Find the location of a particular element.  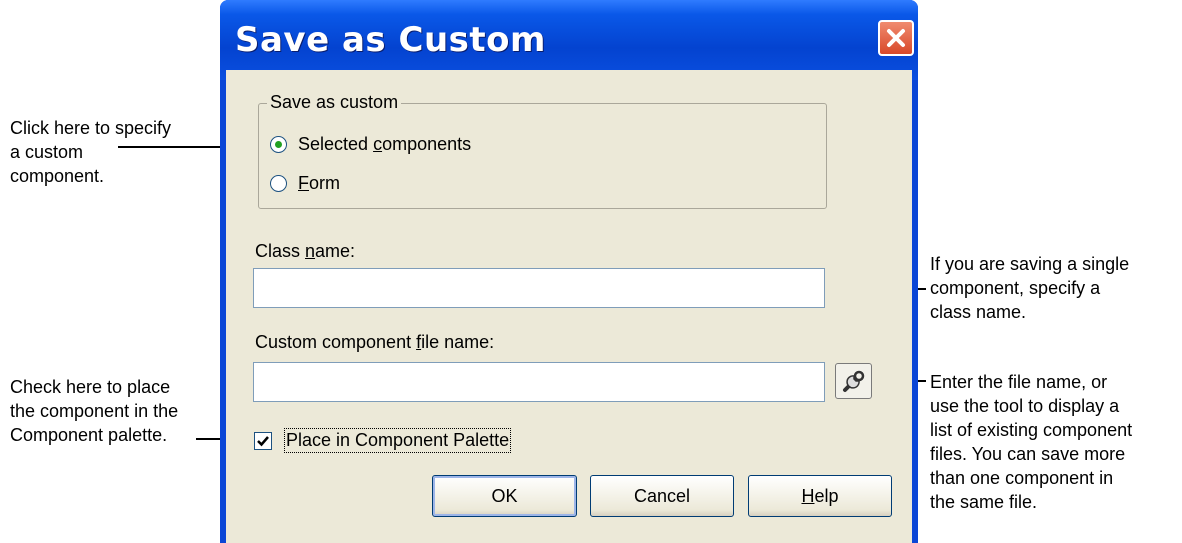

file-name-input is located at coordinates (539, 382).